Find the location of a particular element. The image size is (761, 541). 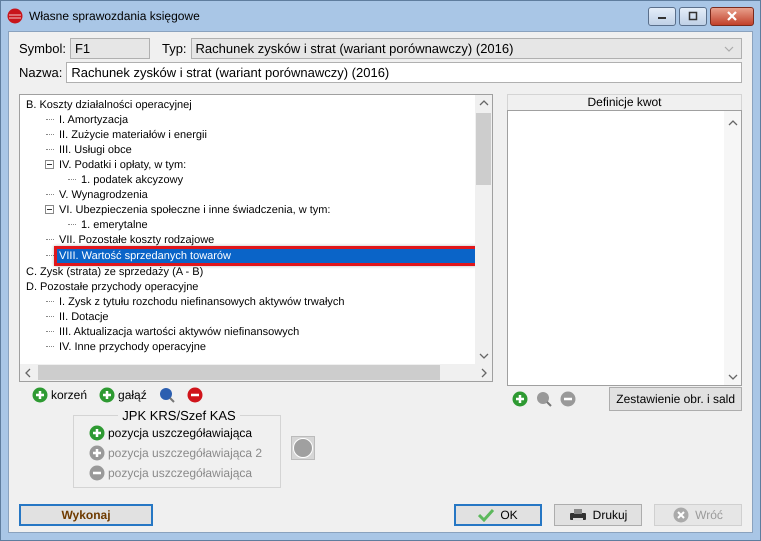

symbol-field: F1 is located at coordinates (110, 48).